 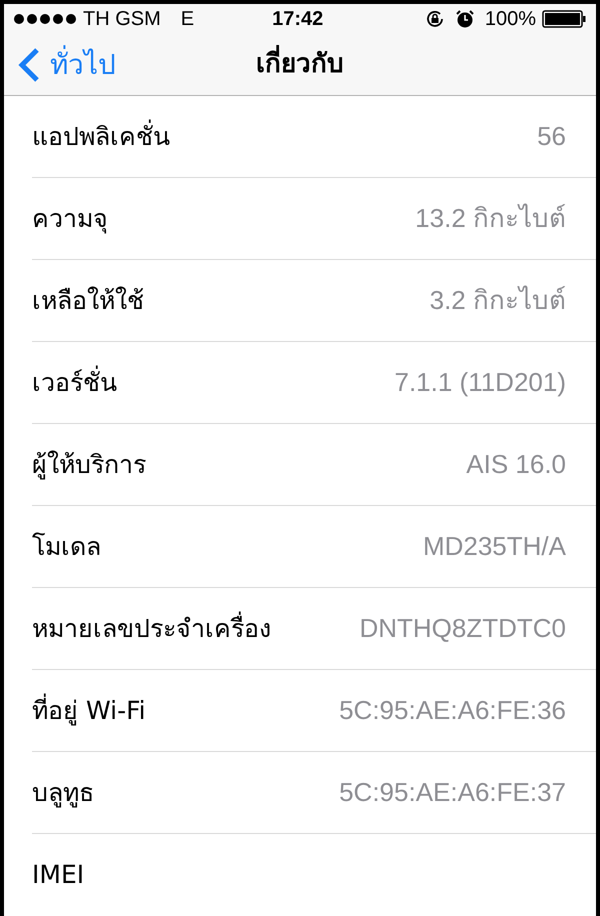 I want to click on row-value: DNTHQ8ZTDTC0, so click(x=462, y=628).